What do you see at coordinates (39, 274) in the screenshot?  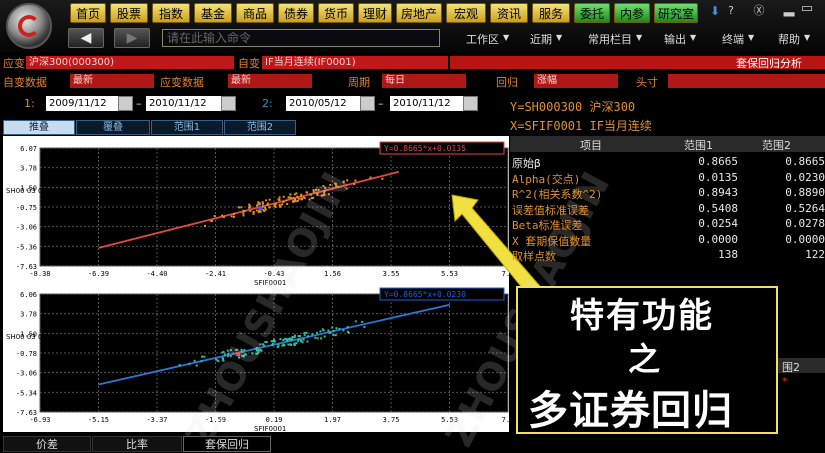 I see `x-tick-label: -8.38` at bounding box center [39, 274].